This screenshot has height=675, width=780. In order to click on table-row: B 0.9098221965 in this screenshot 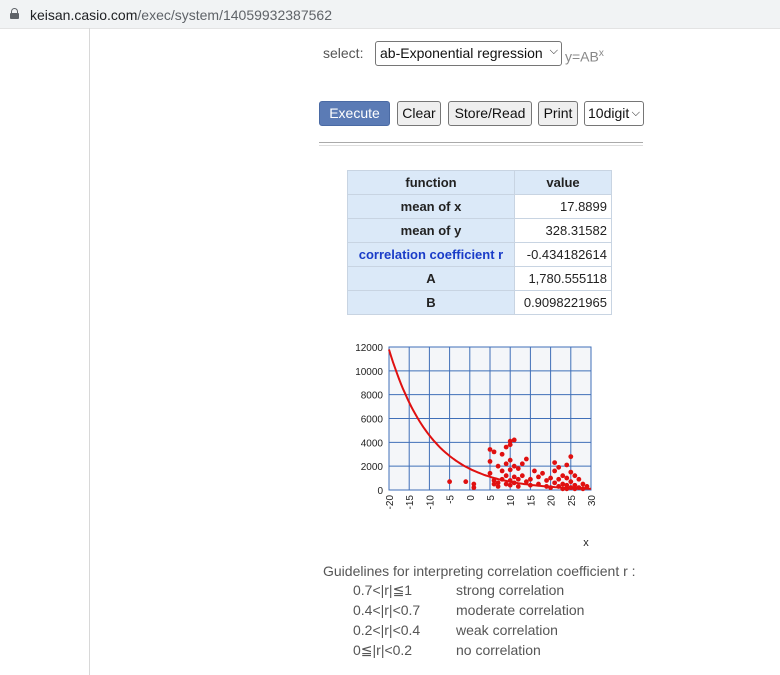, I will do `click(479, 302)`.